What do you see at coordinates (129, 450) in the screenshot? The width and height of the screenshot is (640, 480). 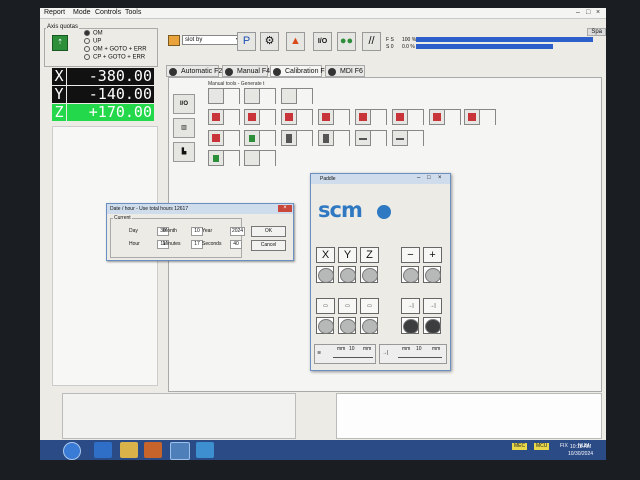 I see `folder-icon` at bounding box center [129, 450].